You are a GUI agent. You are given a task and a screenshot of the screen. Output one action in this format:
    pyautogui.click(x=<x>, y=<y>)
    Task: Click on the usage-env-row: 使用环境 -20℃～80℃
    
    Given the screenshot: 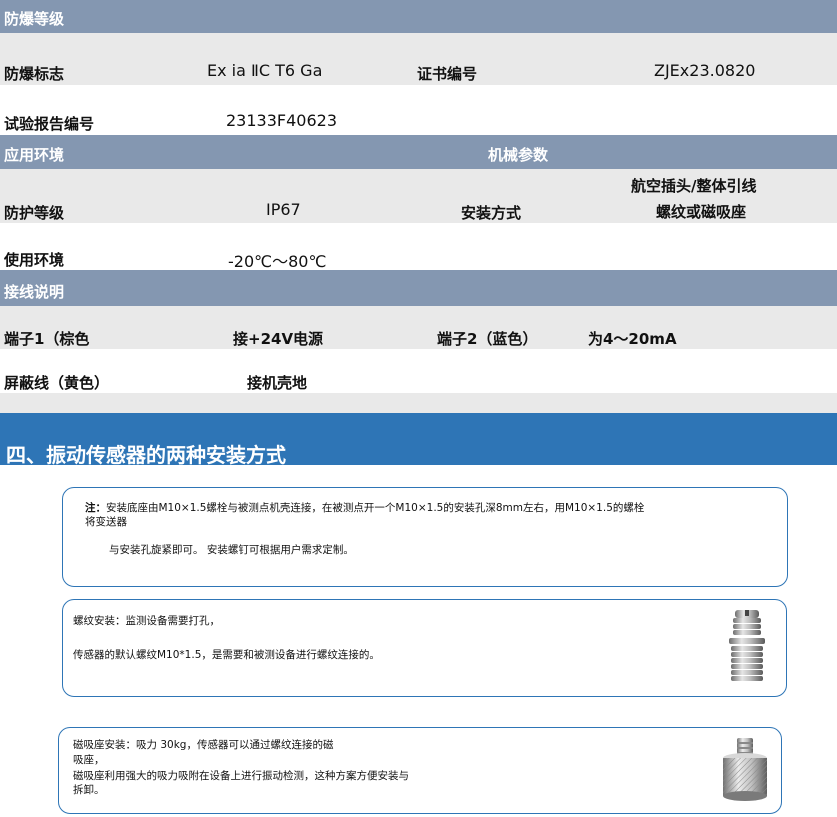 What is the action you would take?
    pyautogui.click(x=418, y=247)
    